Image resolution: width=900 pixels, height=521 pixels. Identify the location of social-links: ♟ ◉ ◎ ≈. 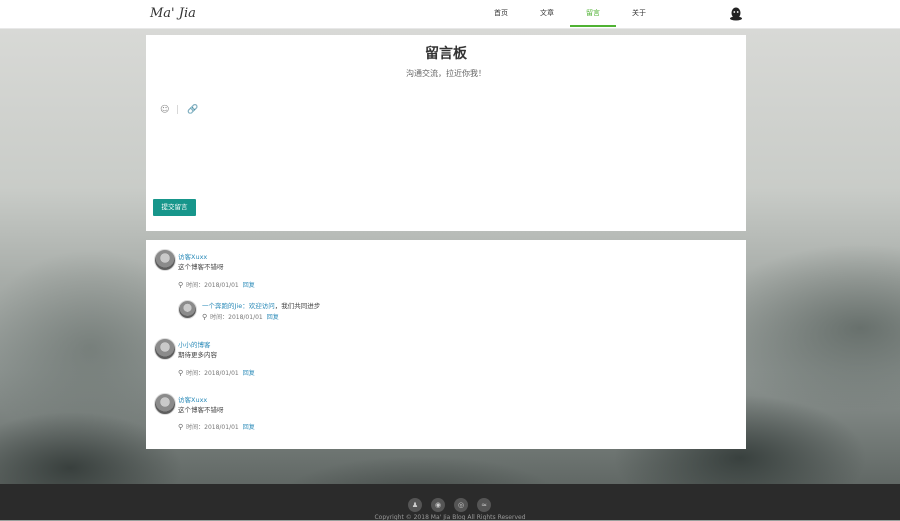
(449, 505).